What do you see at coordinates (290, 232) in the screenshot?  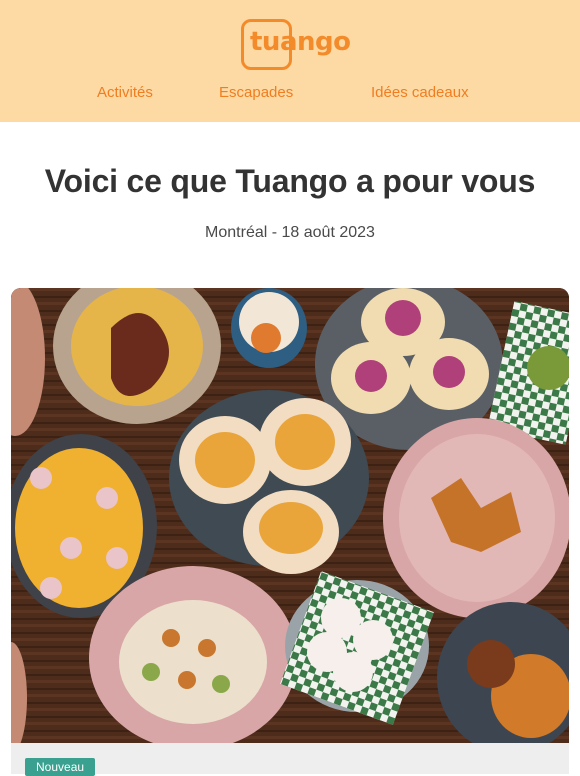 I see `location-date: Montréal - 18 août 2023` at bounding box center [290, 232].